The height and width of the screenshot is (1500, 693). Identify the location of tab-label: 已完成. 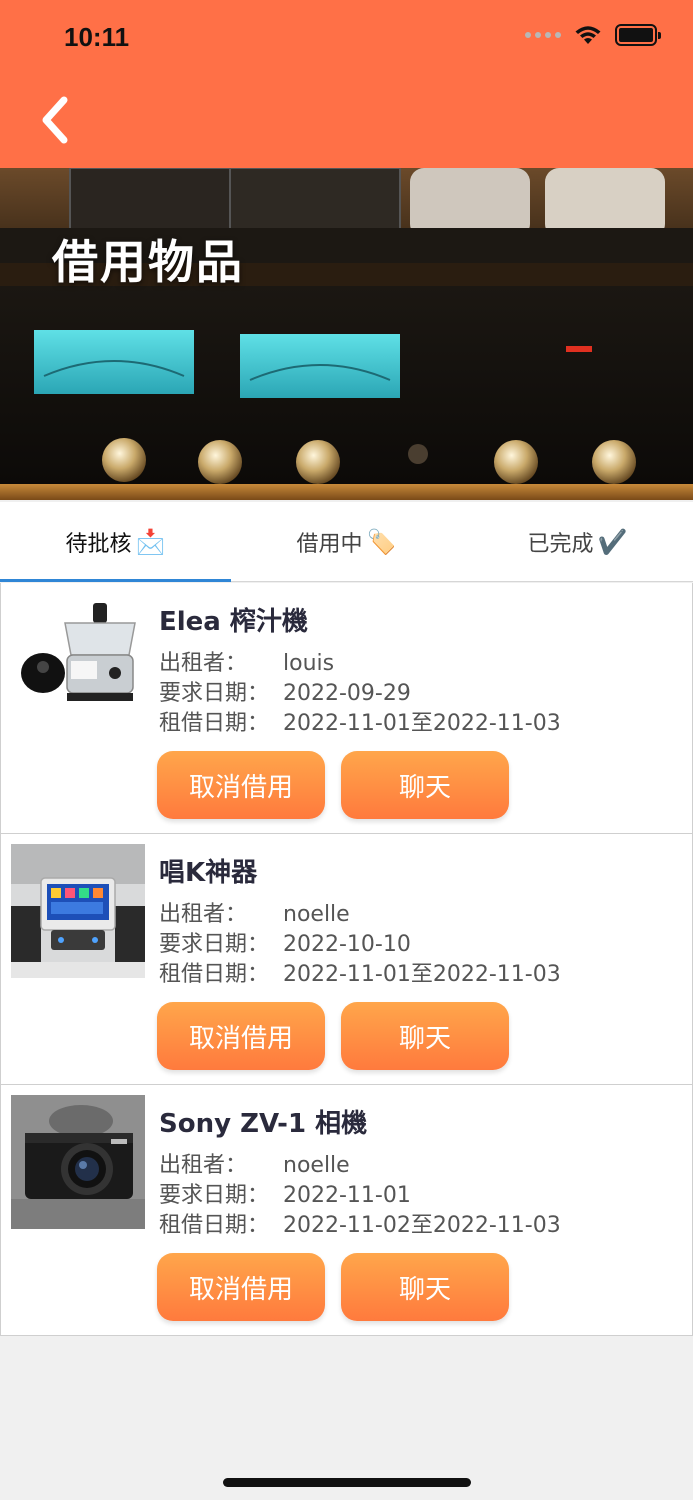
(560, 544).